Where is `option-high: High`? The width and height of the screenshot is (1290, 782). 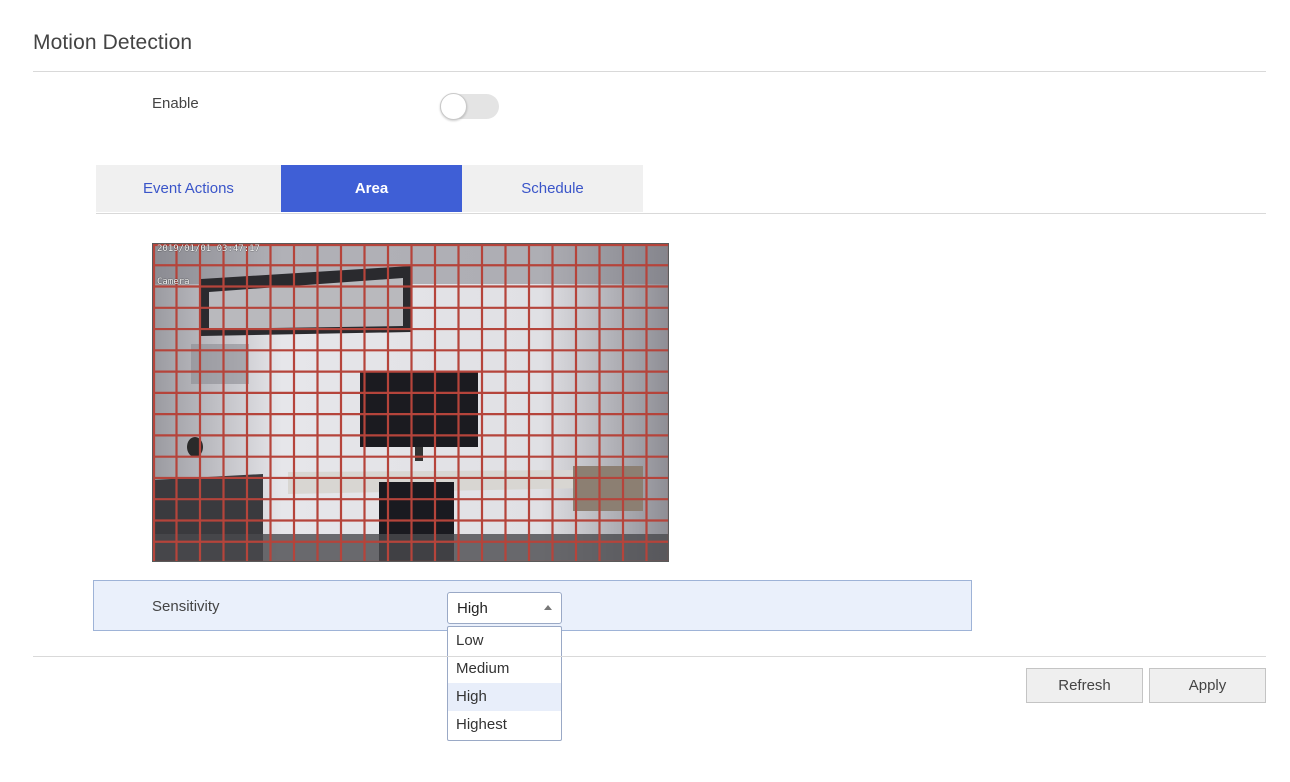
option-high: High is located at coordinates (504, 697).